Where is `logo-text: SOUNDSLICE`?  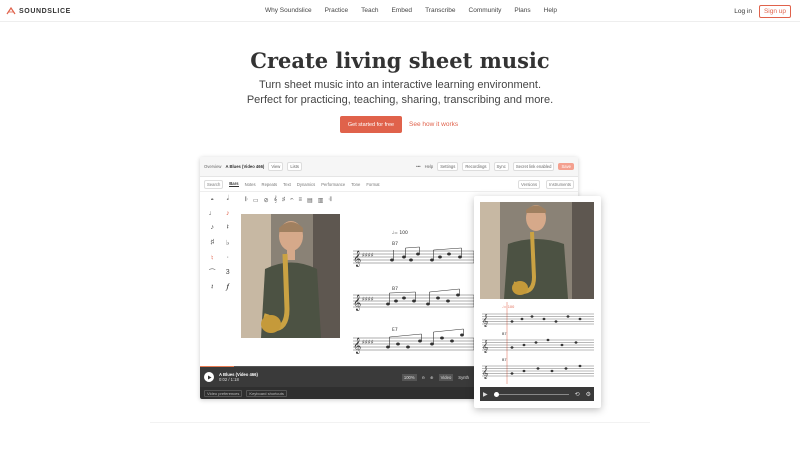 logo-text: SOUNDSLICE is located at coordinates (45, 11).